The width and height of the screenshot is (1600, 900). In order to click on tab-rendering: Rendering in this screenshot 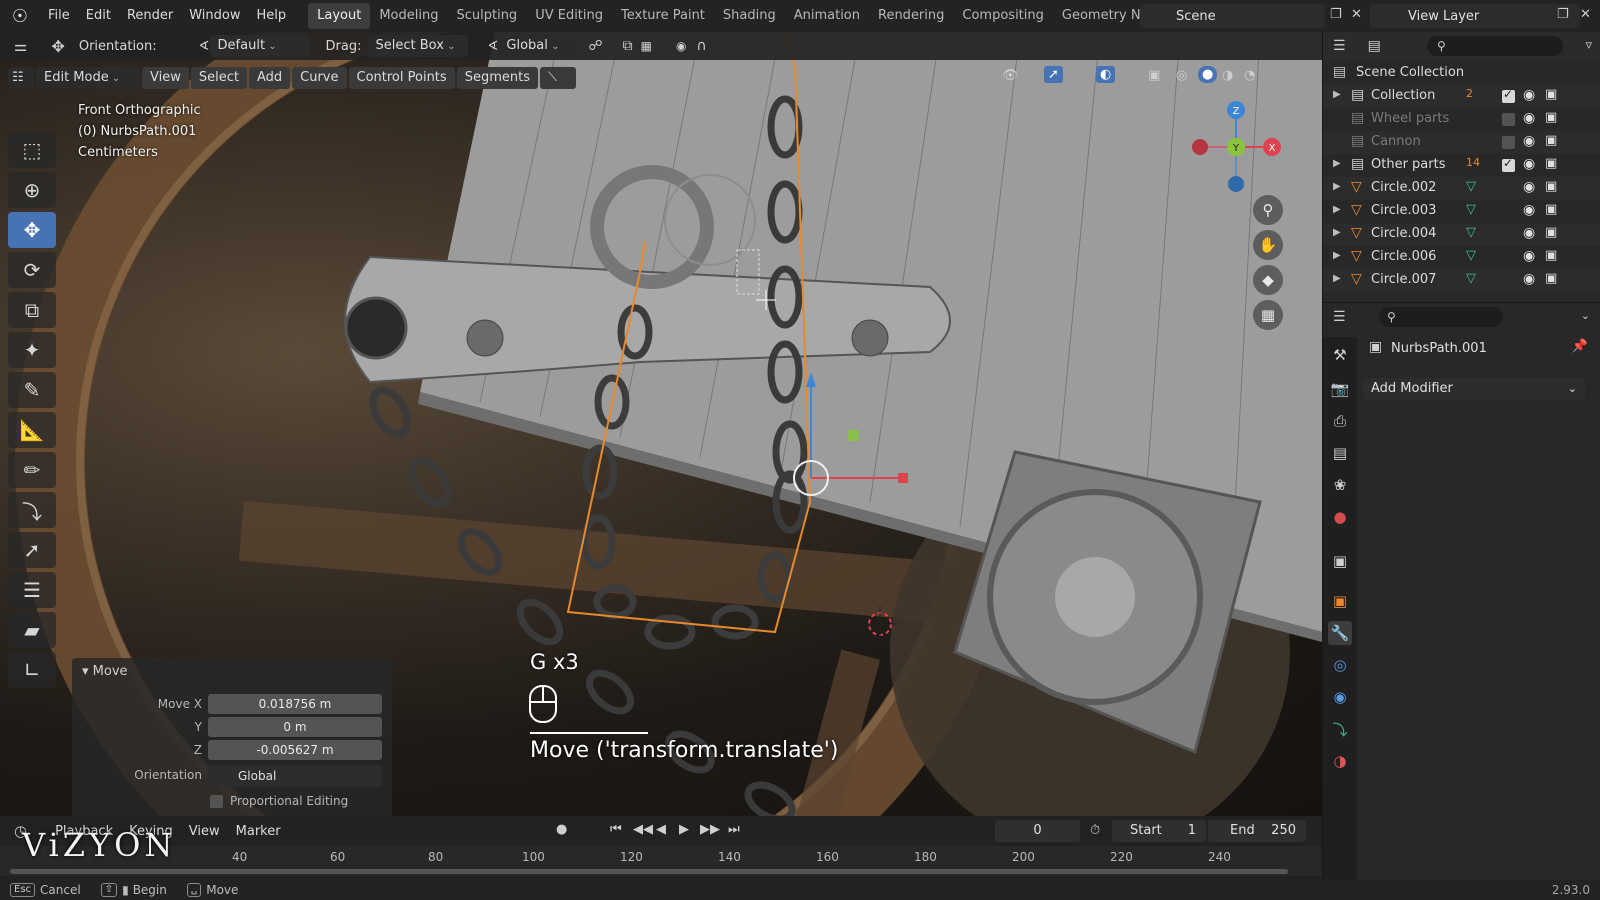, I will do `click(911, 16)`.